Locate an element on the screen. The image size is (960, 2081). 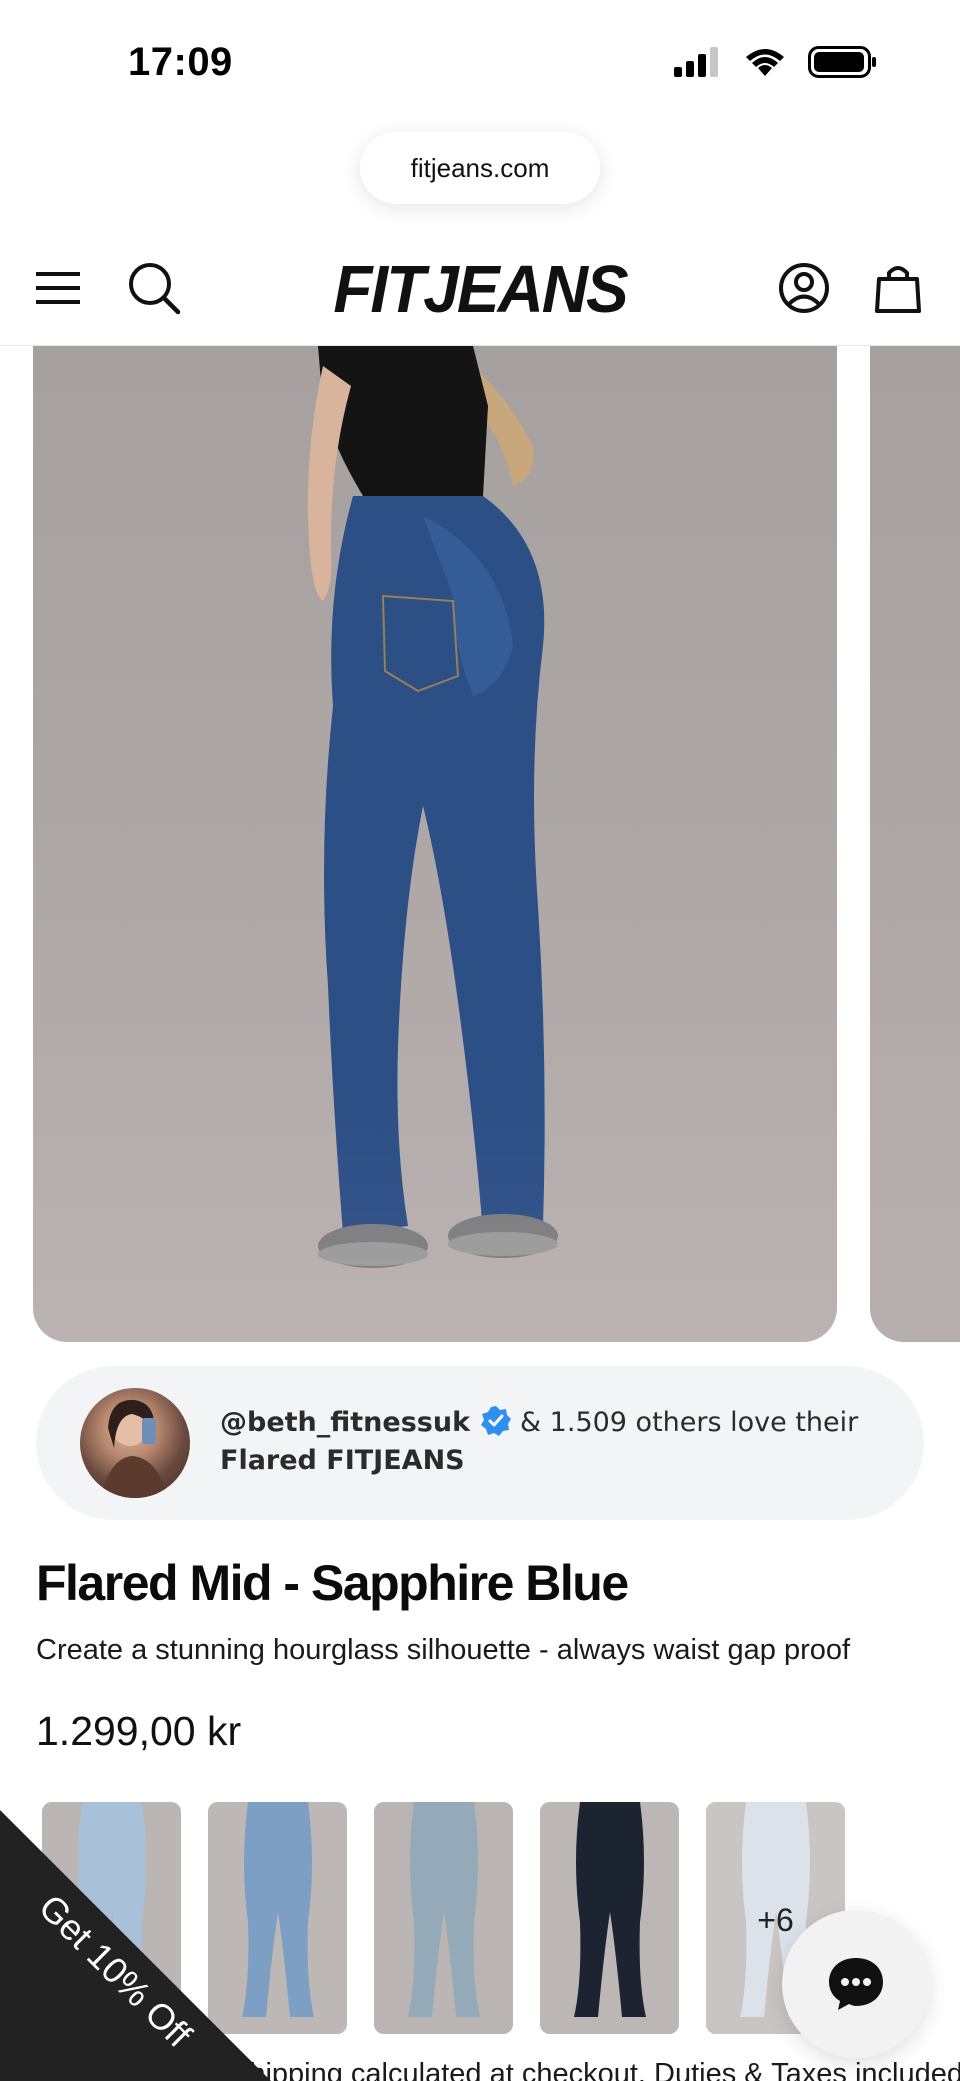
chat-icon is located at coordinates (856, 1984).